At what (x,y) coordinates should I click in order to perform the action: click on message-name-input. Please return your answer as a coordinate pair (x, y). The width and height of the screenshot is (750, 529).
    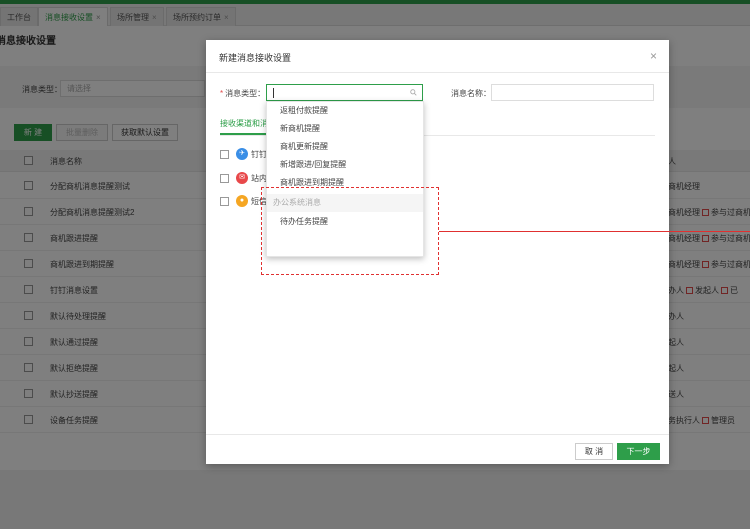
    Looking at the image, I should click on (572, 92).